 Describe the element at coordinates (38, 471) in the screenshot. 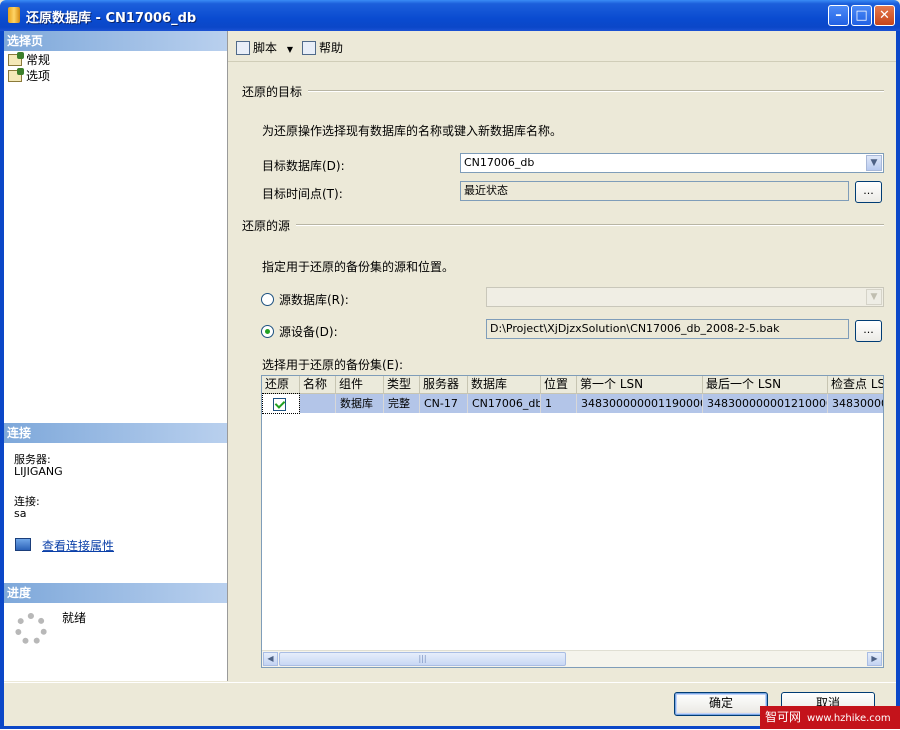

I see `server-value: LIJIGANG` at that location.